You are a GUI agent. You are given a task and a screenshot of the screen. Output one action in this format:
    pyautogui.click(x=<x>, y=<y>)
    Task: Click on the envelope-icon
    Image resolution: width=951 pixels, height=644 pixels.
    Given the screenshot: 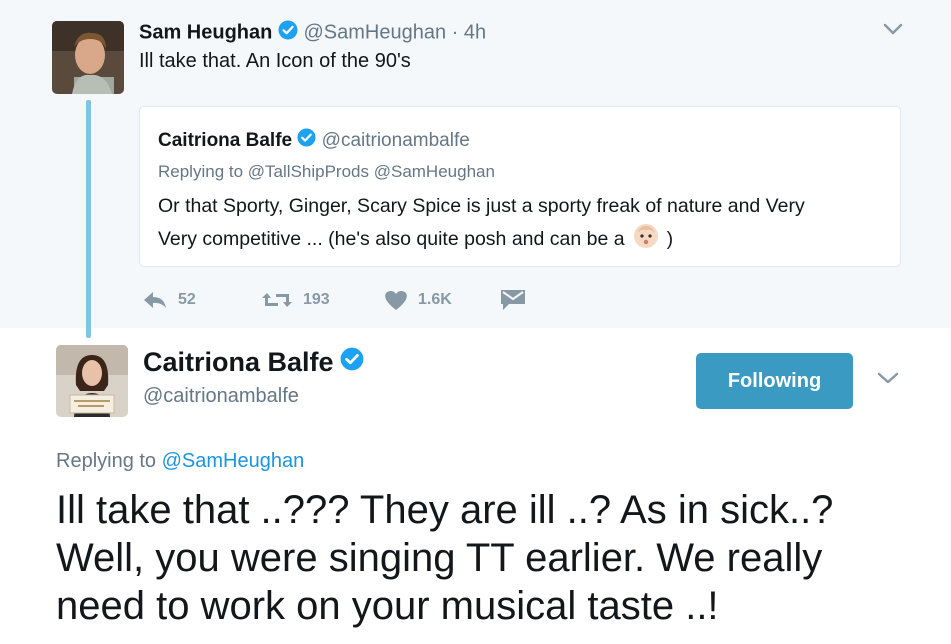 What is the action you would take?
    pyautogui.click(x=518, y=300)
    